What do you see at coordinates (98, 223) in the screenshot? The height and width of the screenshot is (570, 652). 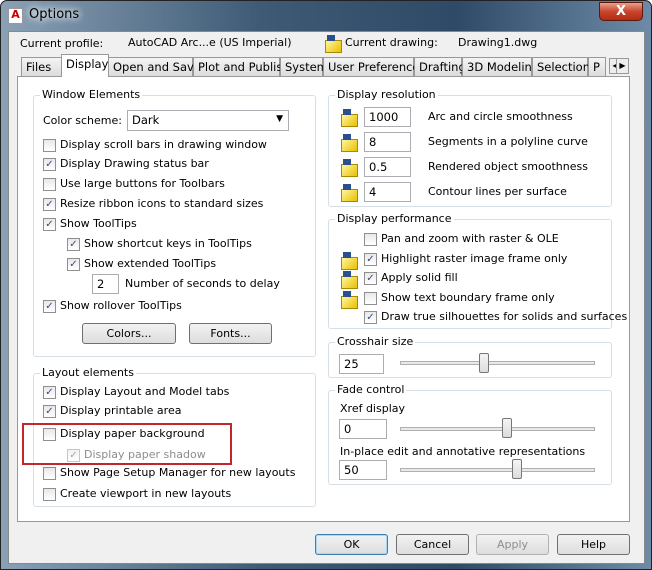 I see `window-option-label: Show ToolTips` at bounding box center [98, 223].